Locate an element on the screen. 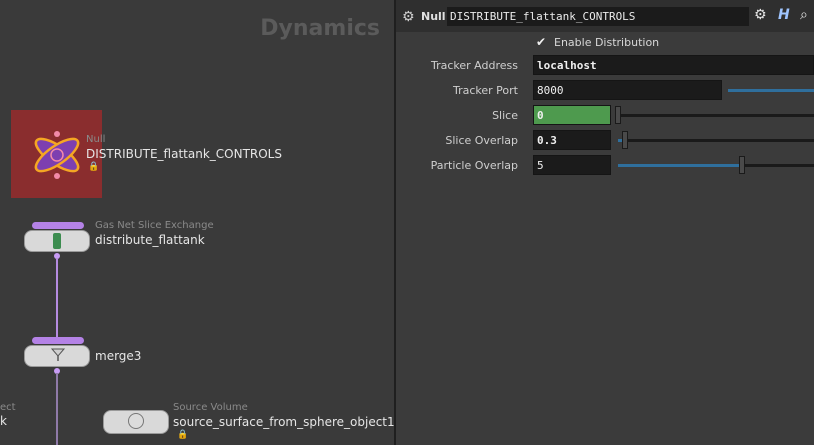  node-name-field: DISTRIBUTE_flattank_CONTROLS is located at coordinates (598, 16).